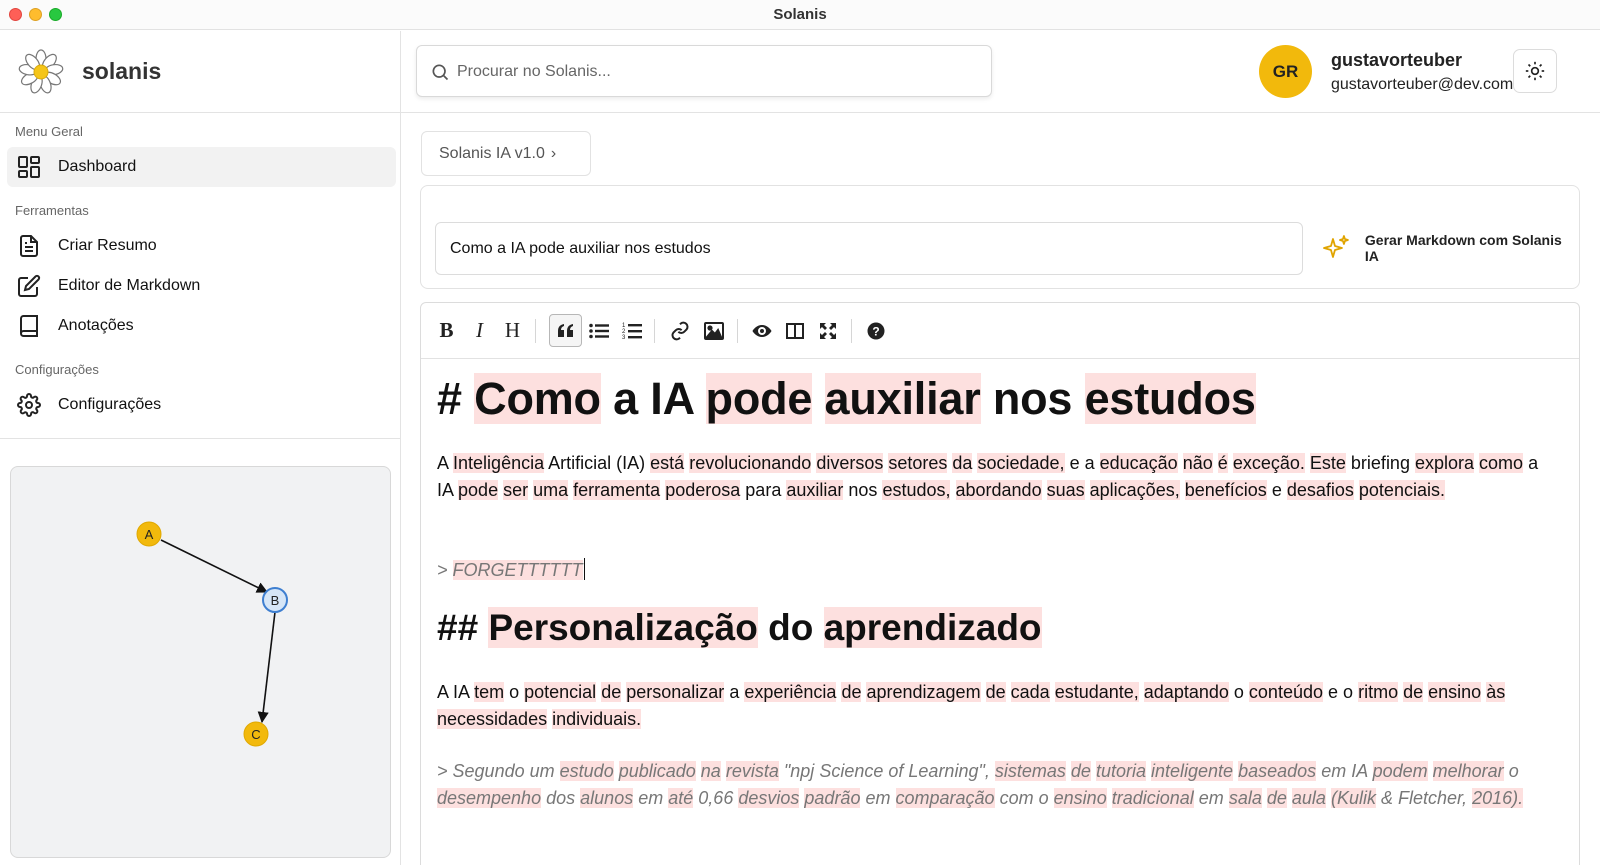 Image resolution: width=1600 pixels, height=865 pixels. Describe the element at coordinates (769, 798) in the screenshot. I see `highlighted-word: desvios` at that location.